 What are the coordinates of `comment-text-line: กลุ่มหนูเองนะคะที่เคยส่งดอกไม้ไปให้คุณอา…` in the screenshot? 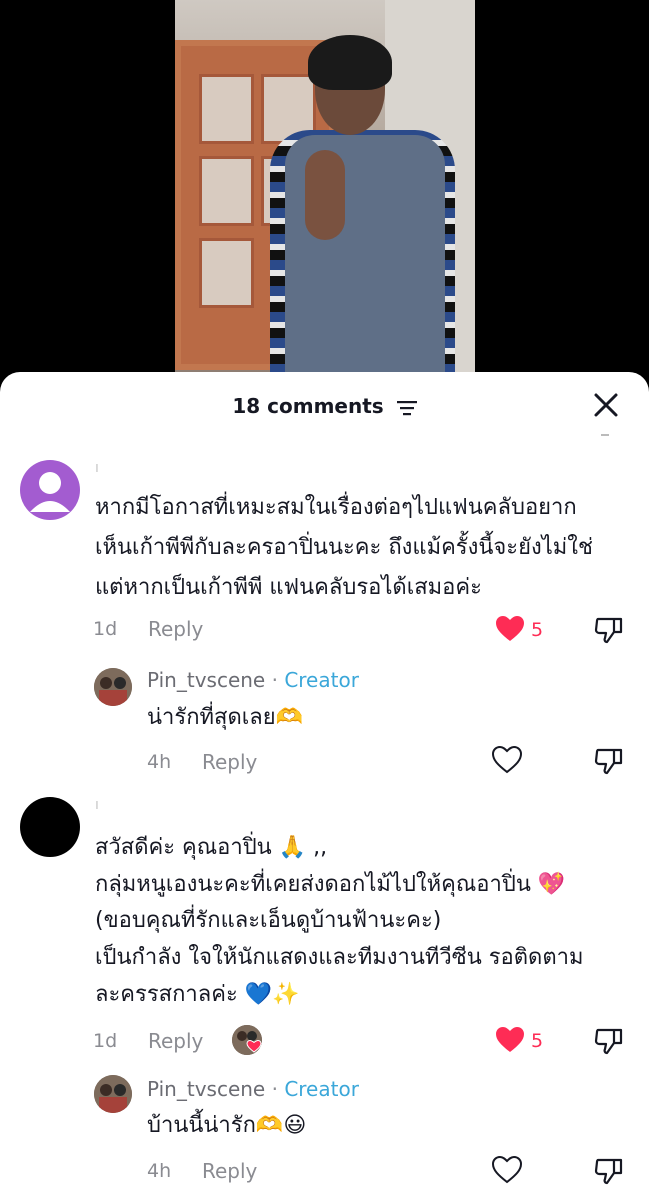 It's located at (330, 884).